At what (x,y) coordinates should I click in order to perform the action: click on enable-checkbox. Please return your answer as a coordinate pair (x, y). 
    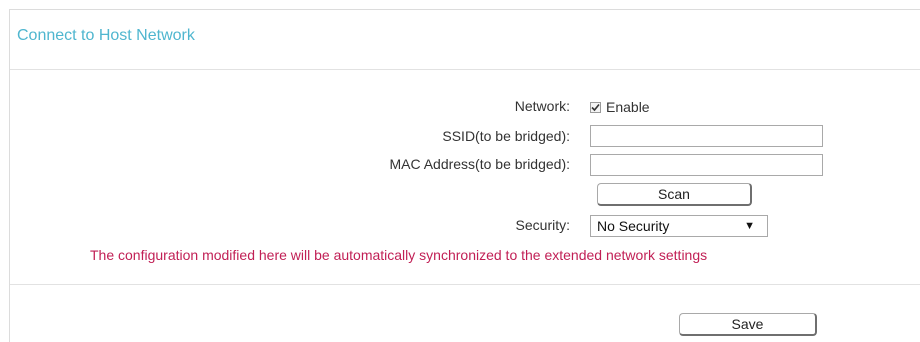
    Looking at the image, I should click on (595, 107).